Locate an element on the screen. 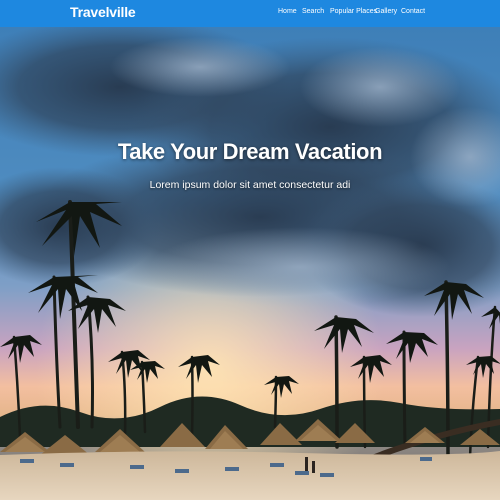 The width and height of the screenshot is (500, 500). hero-title: Take Your Dream Vacation is located at coordinates (250, 151).